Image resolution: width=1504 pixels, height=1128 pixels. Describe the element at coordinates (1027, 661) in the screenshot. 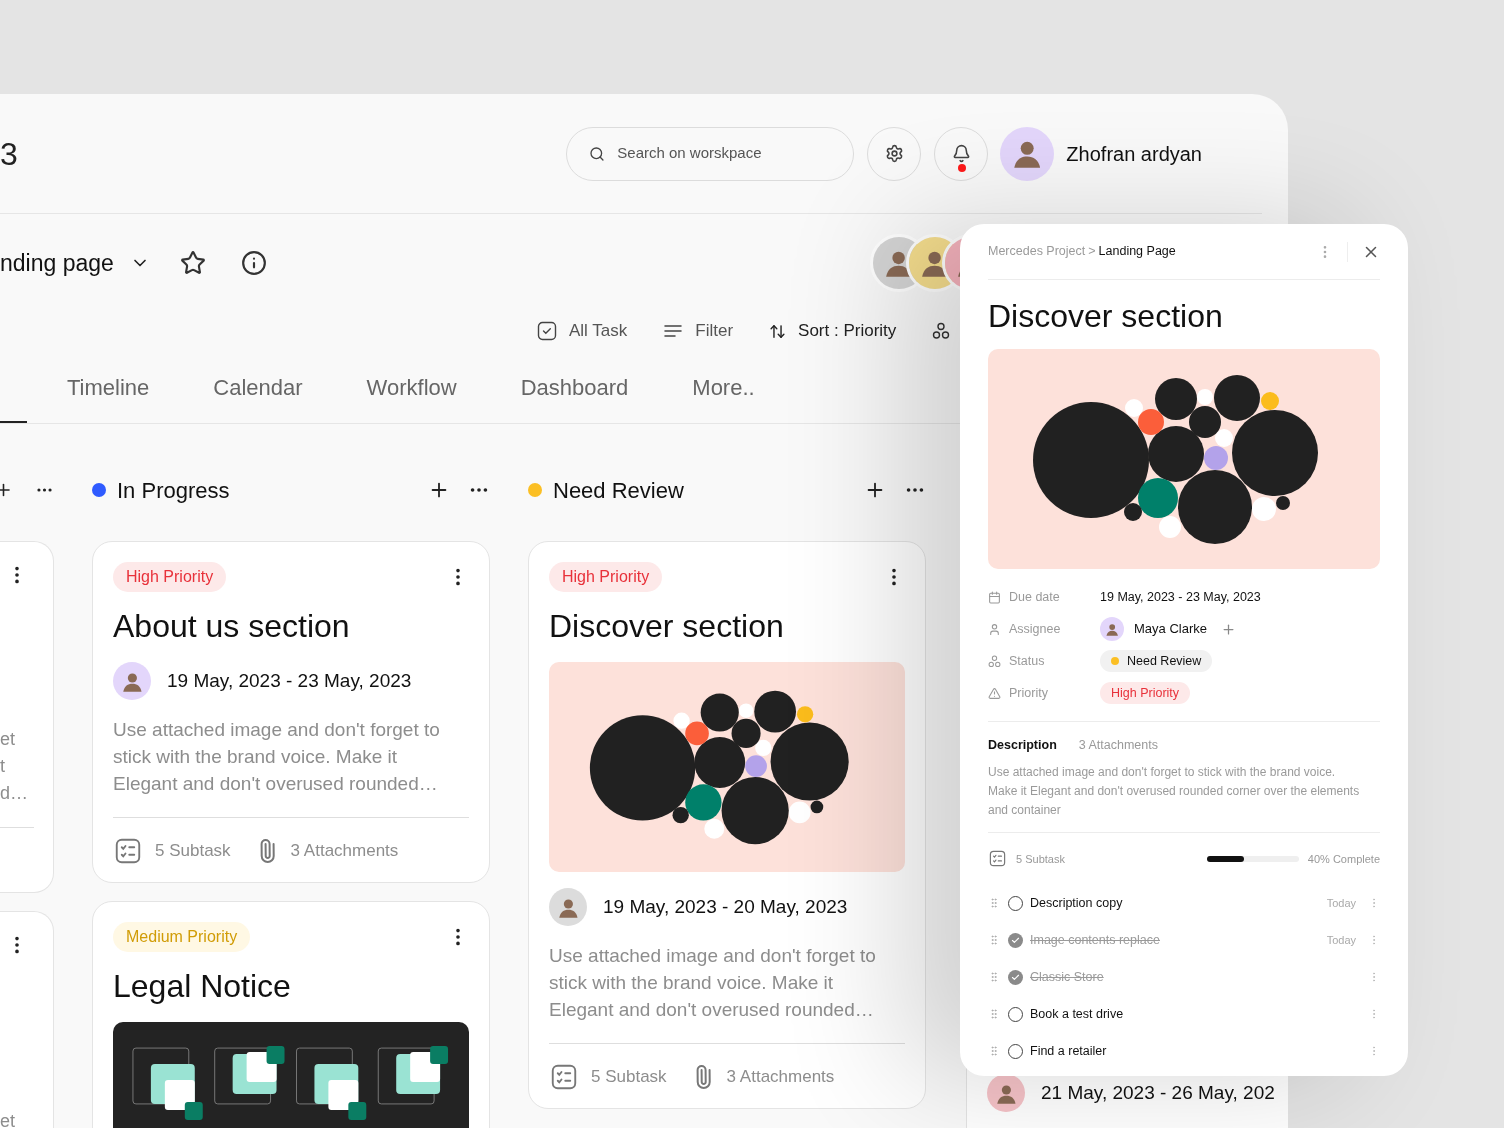

I see `field-label: Status` at that location.